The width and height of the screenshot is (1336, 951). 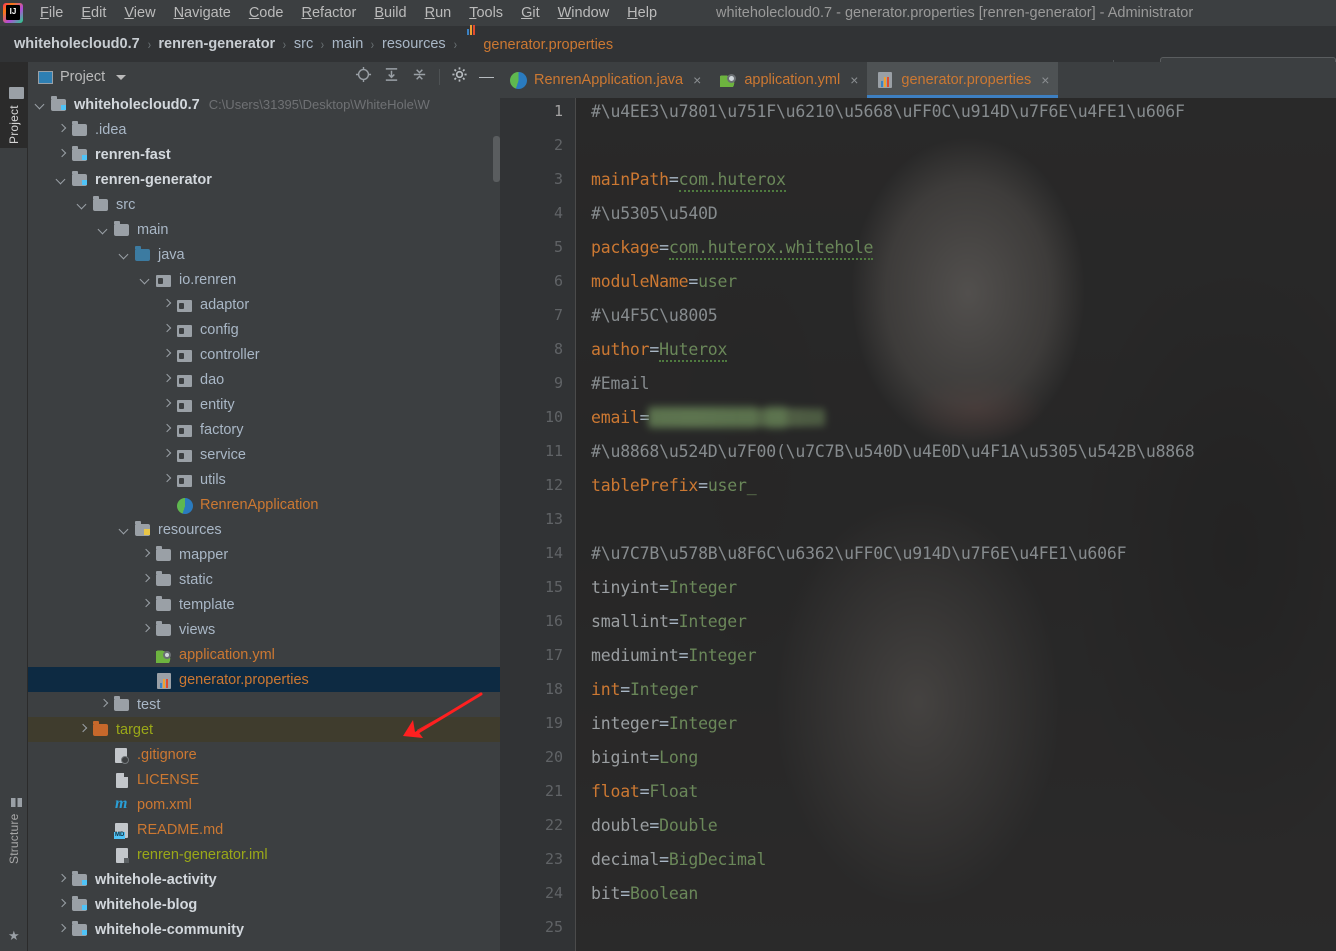 What do you see at coordinates (14, 105) in the screenshot?
I see `tool-tab-project: Project` at bounding box center [14, 105].